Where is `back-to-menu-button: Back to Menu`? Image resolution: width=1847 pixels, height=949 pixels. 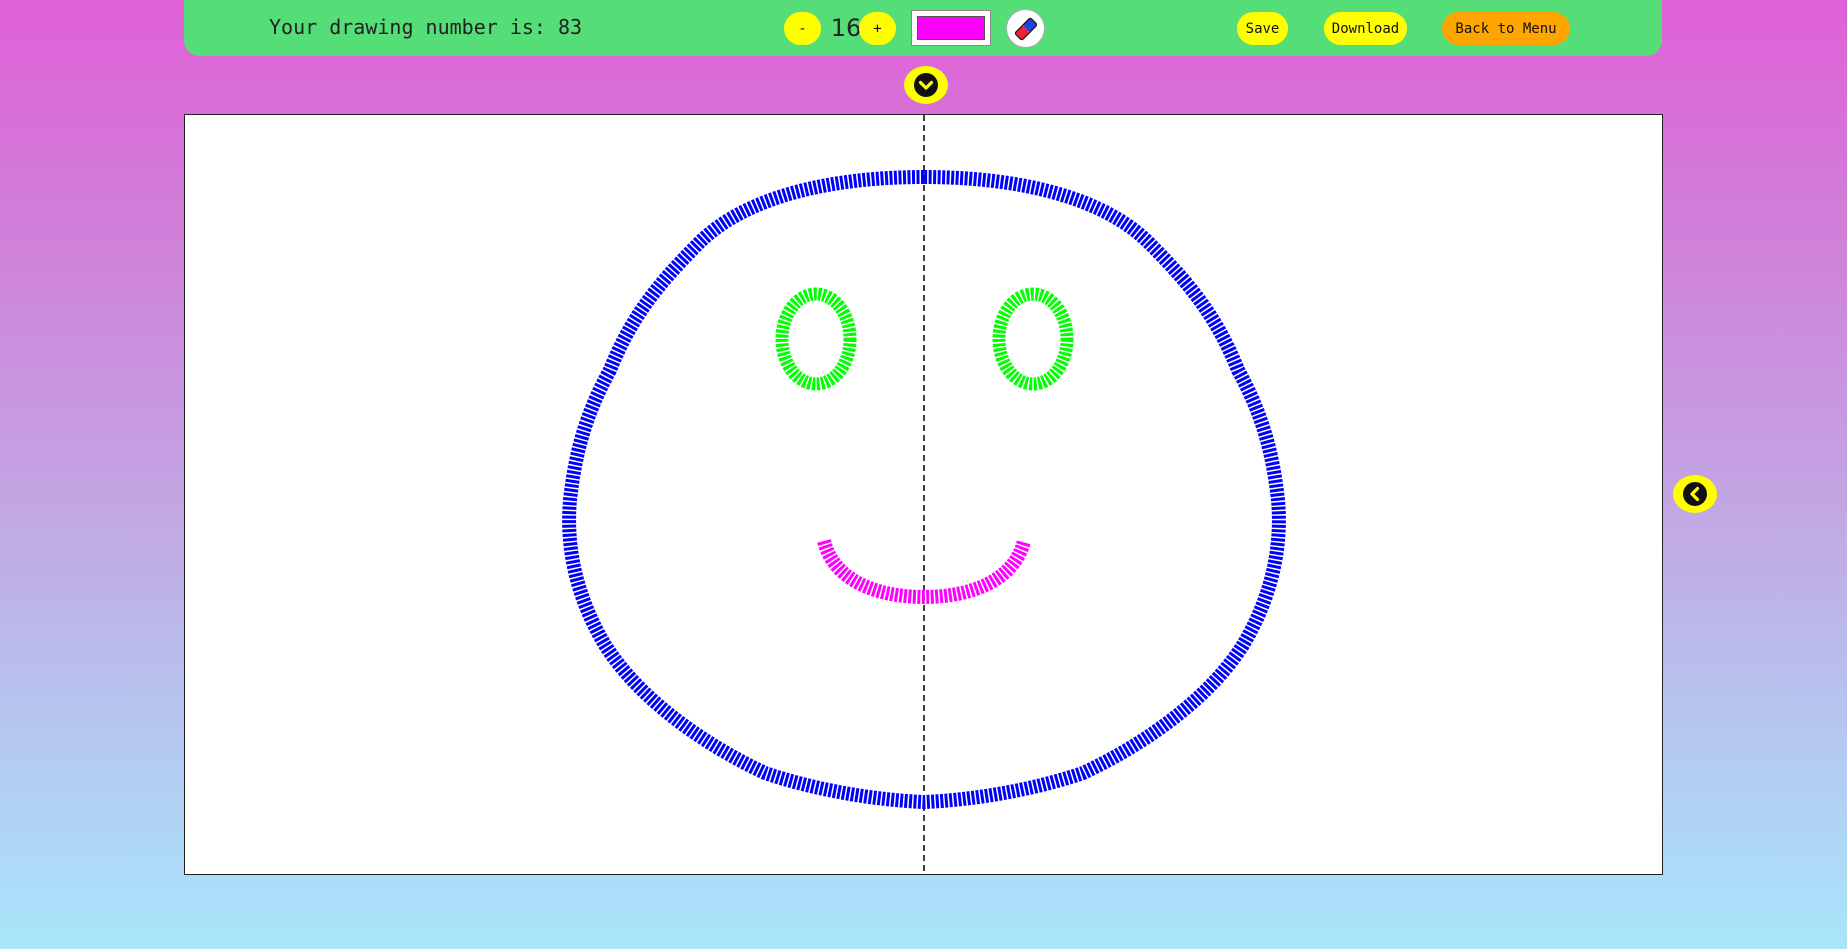 back-to-menu-button: Back to Menu is located at coordinates (1506, 28).